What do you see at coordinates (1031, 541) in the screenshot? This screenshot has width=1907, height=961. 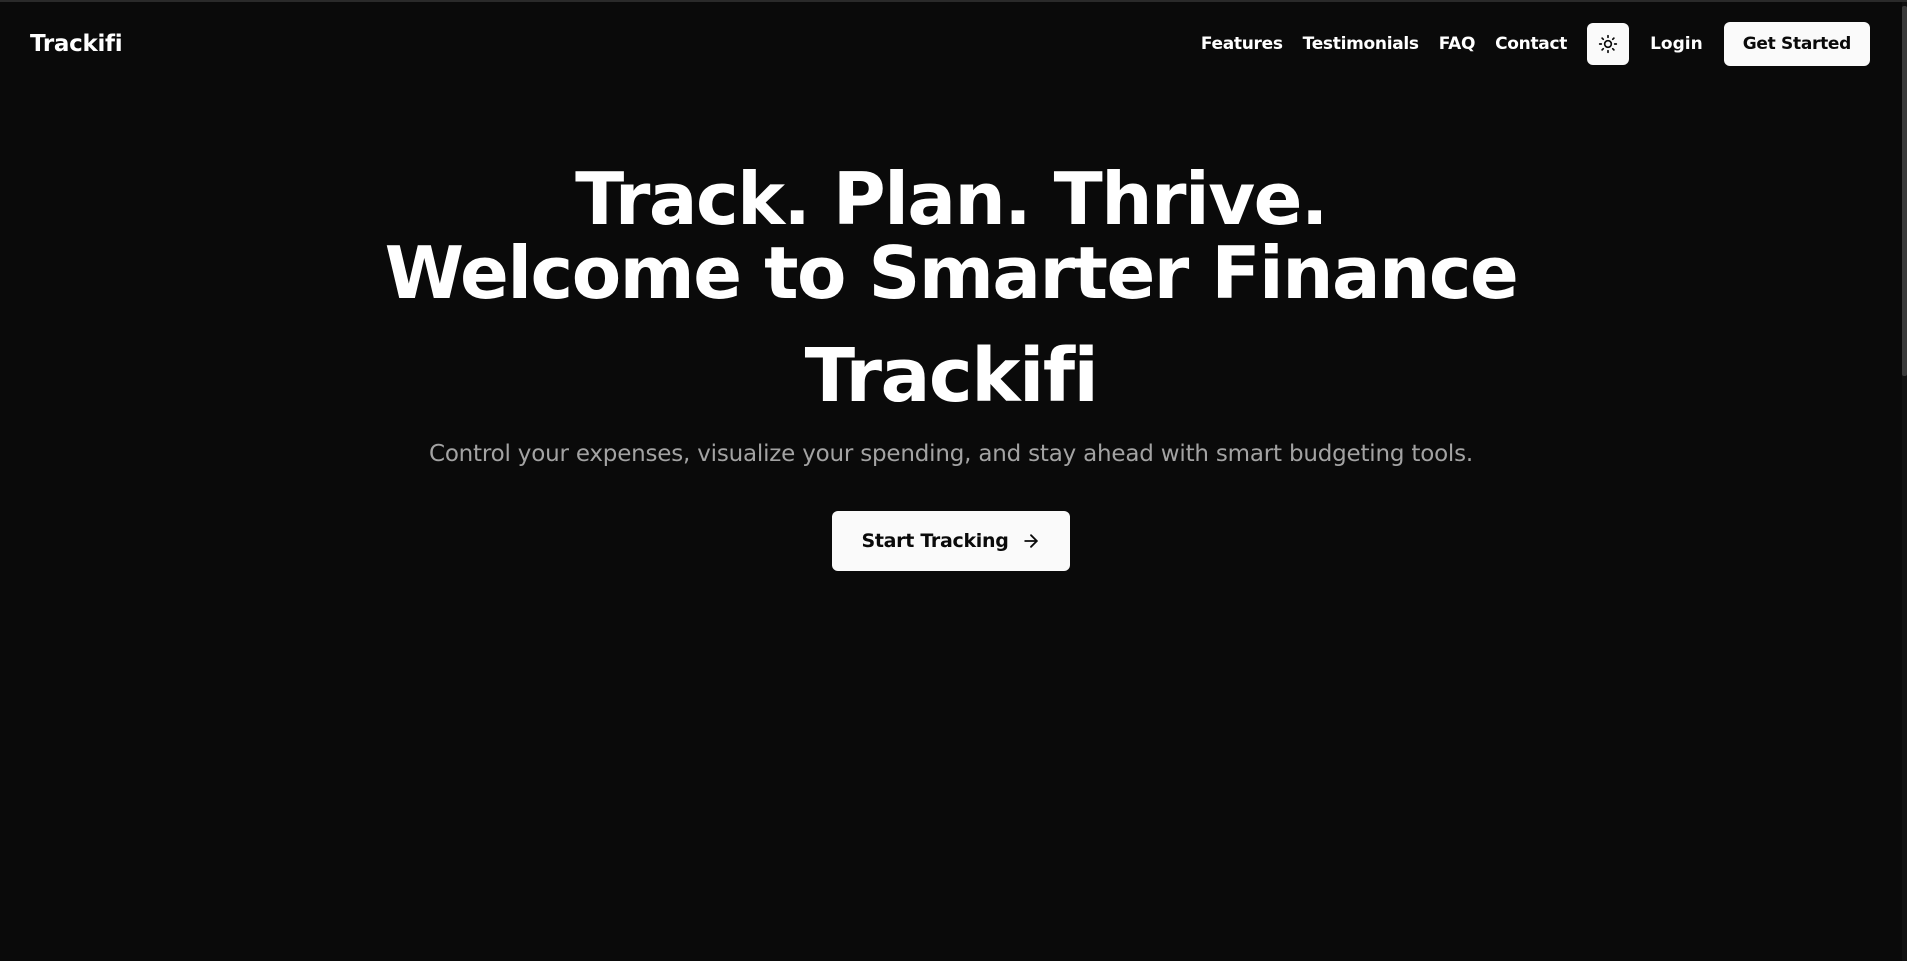 I see `arrow-right-icon` at bounding box center [1031, 541].